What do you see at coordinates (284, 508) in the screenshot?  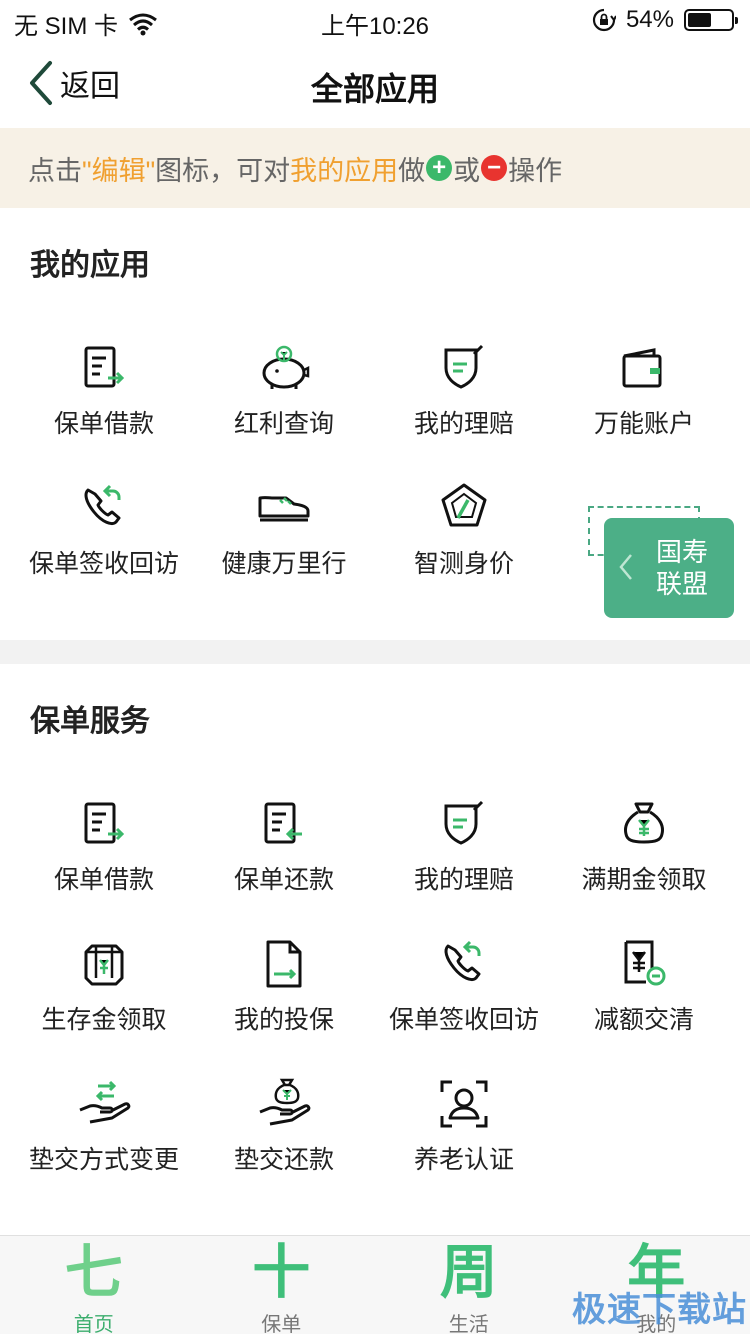 I see `sneaker-icon` at bounding box center [284, 508].